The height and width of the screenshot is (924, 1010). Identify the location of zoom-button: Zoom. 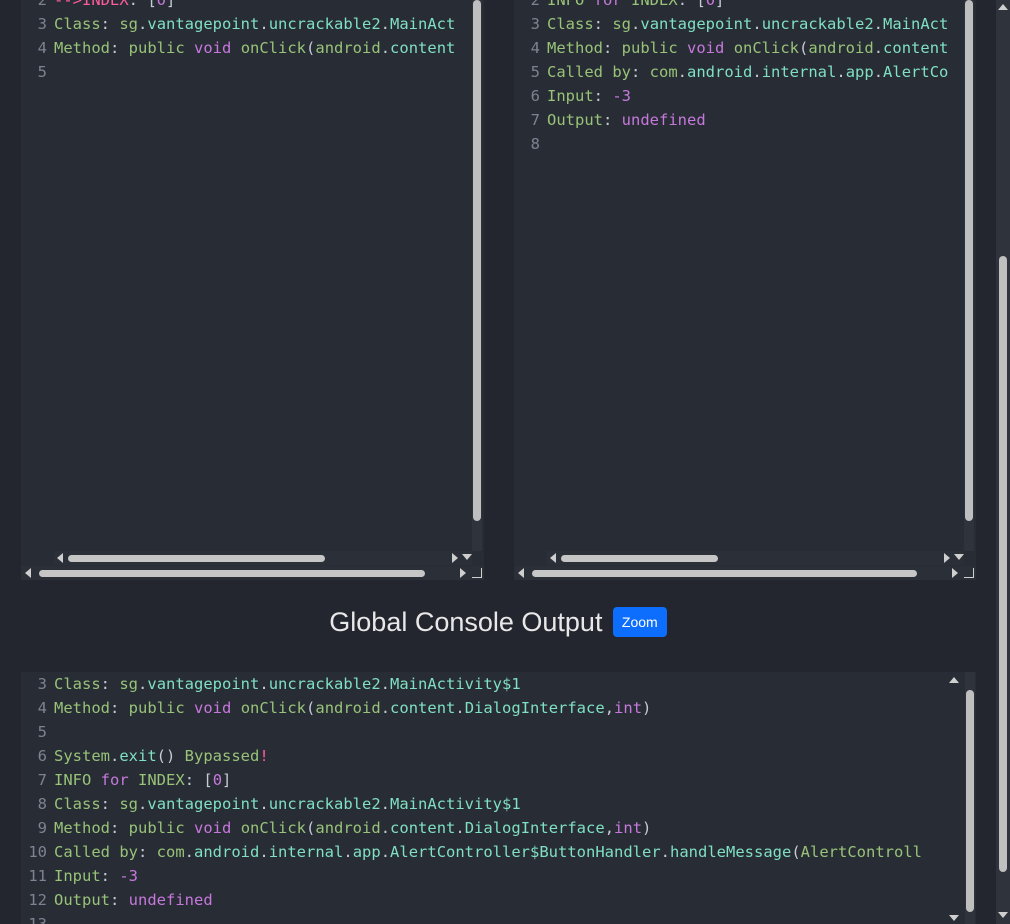
(639, 622).